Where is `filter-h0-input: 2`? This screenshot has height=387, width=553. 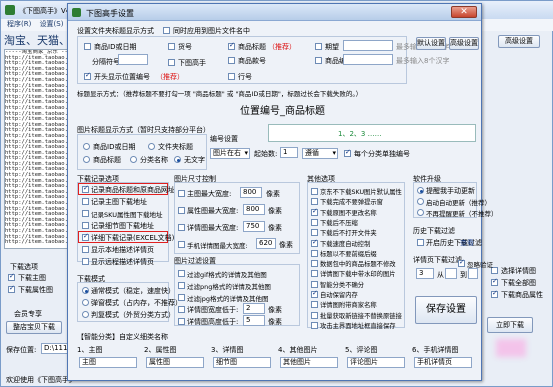 filter-h0-input: 2 is located at coordinates (254, 308).